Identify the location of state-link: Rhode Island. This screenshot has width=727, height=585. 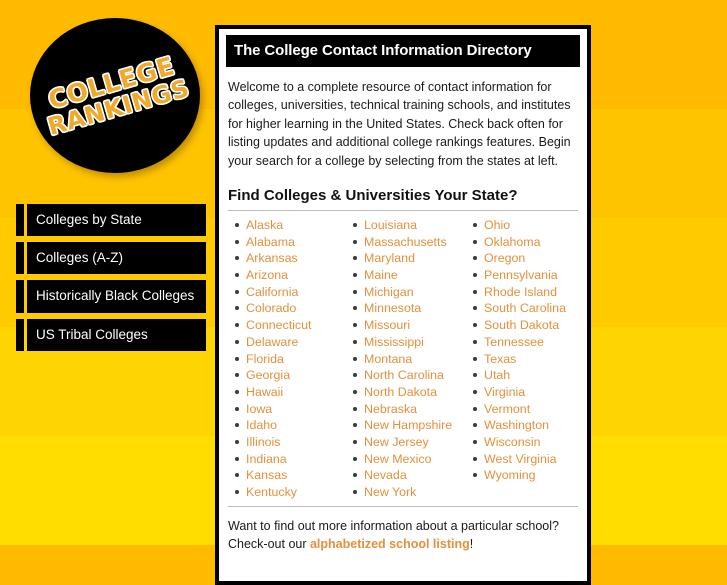
(520, 292).